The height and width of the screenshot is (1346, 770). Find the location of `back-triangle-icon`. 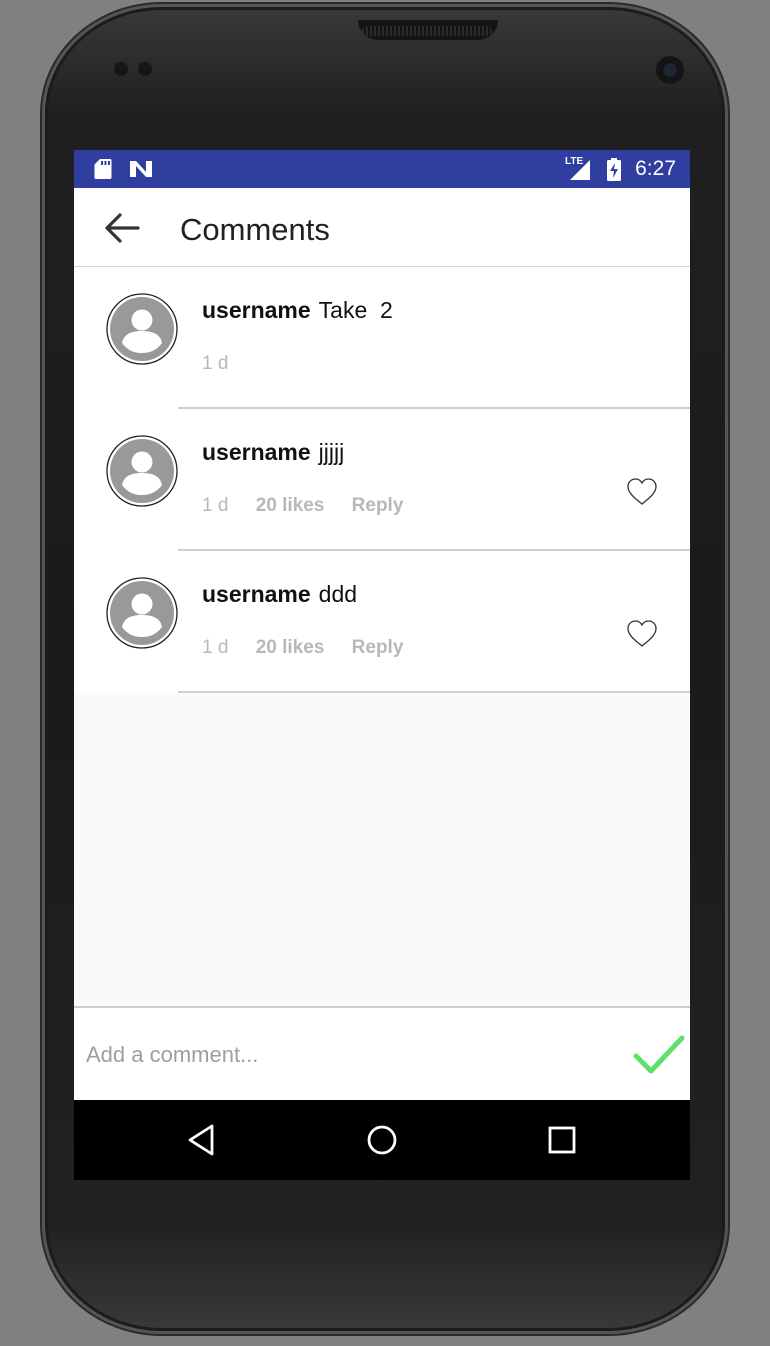

back-triangle-icon is located at coordinates (202, 1140).